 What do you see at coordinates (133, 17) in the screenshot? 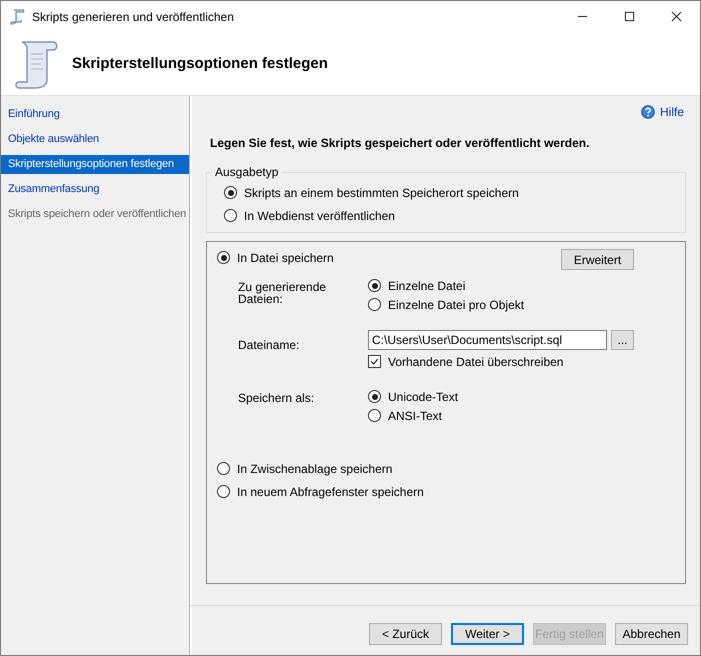
I see `window-title: Skripts generieren und veröffentlichen` at bounding box center [133, 17].